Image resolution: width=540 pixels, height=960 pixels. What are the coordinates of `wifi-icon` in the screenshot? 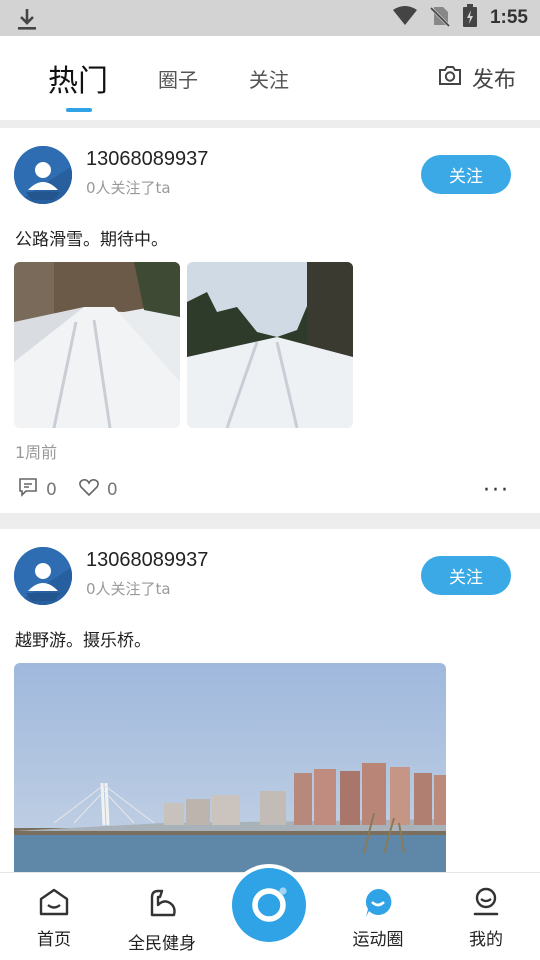 It's located at (405, 18).